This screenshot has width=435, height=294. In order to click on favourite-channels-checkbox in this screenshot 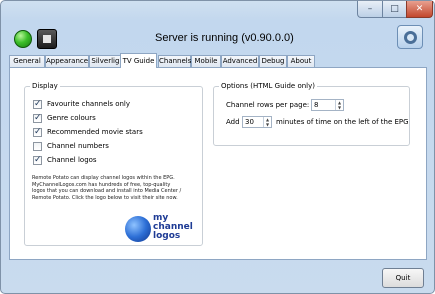, I will do `click(37, 104)`.